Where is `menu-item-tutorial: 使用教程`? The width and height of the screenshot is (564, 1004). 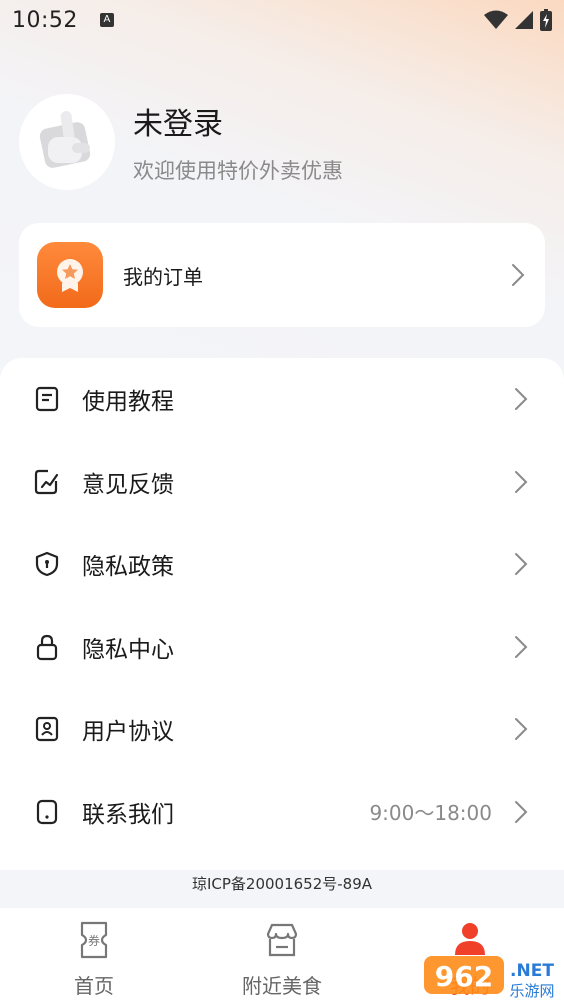 menu-item-tutorial: 使用教程 is located at coordinates (282, 399).